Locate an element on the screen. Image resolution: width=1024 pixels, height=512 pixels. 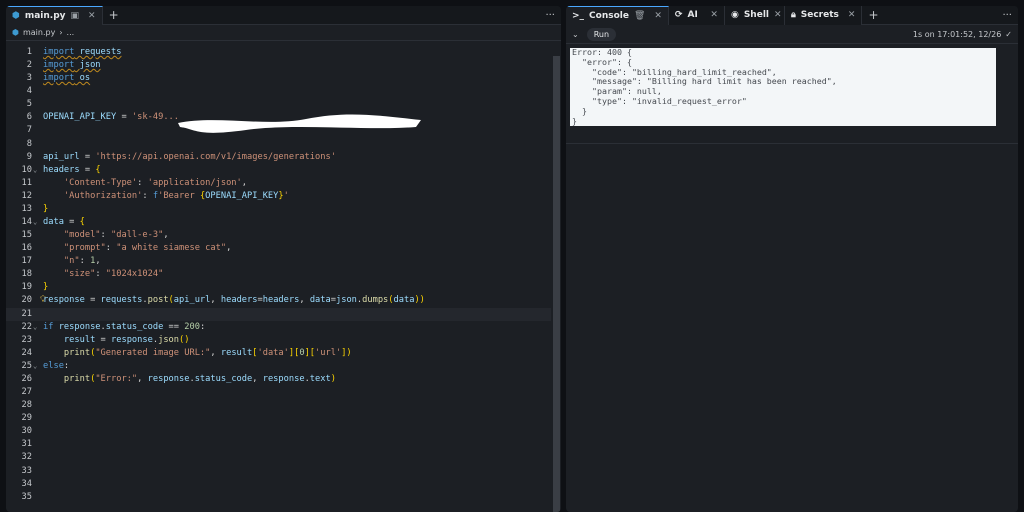
code-line: 23 result = response.json() is located at coordinates (278, 340).